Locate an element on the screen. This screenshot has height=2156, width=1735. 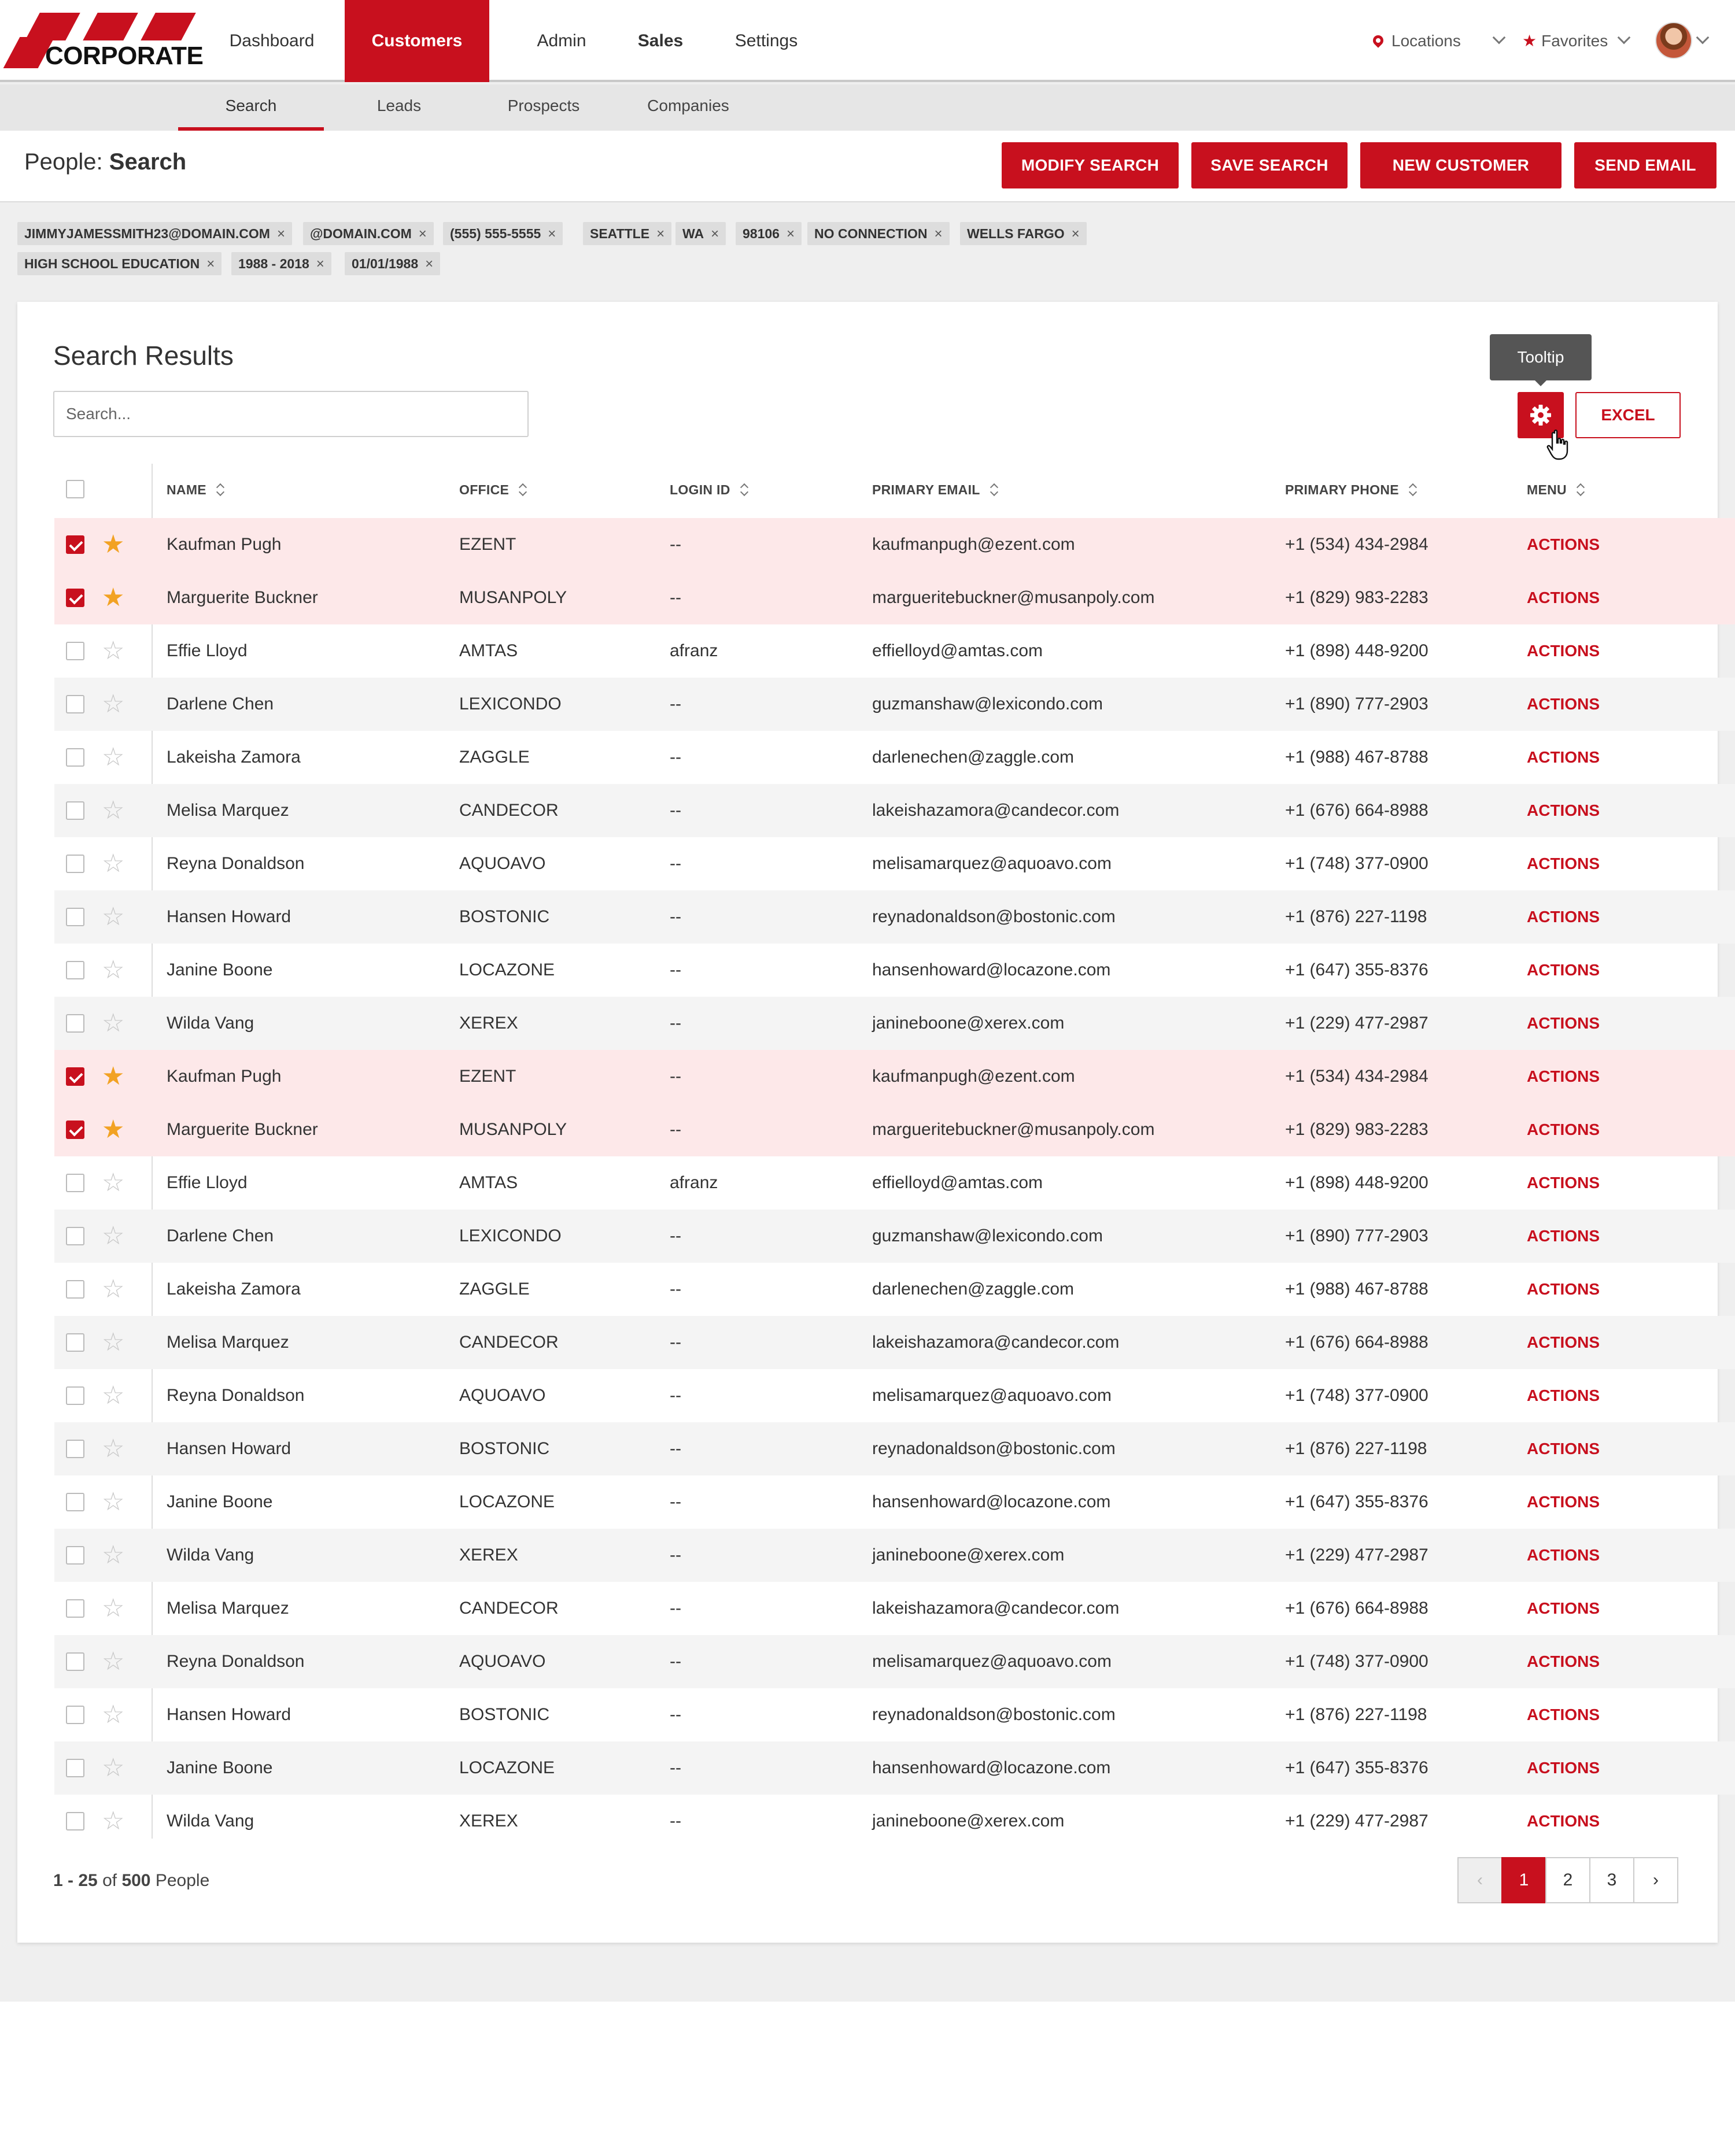
excel-export-button: EXCEL is located at coordinates (1628, 415).